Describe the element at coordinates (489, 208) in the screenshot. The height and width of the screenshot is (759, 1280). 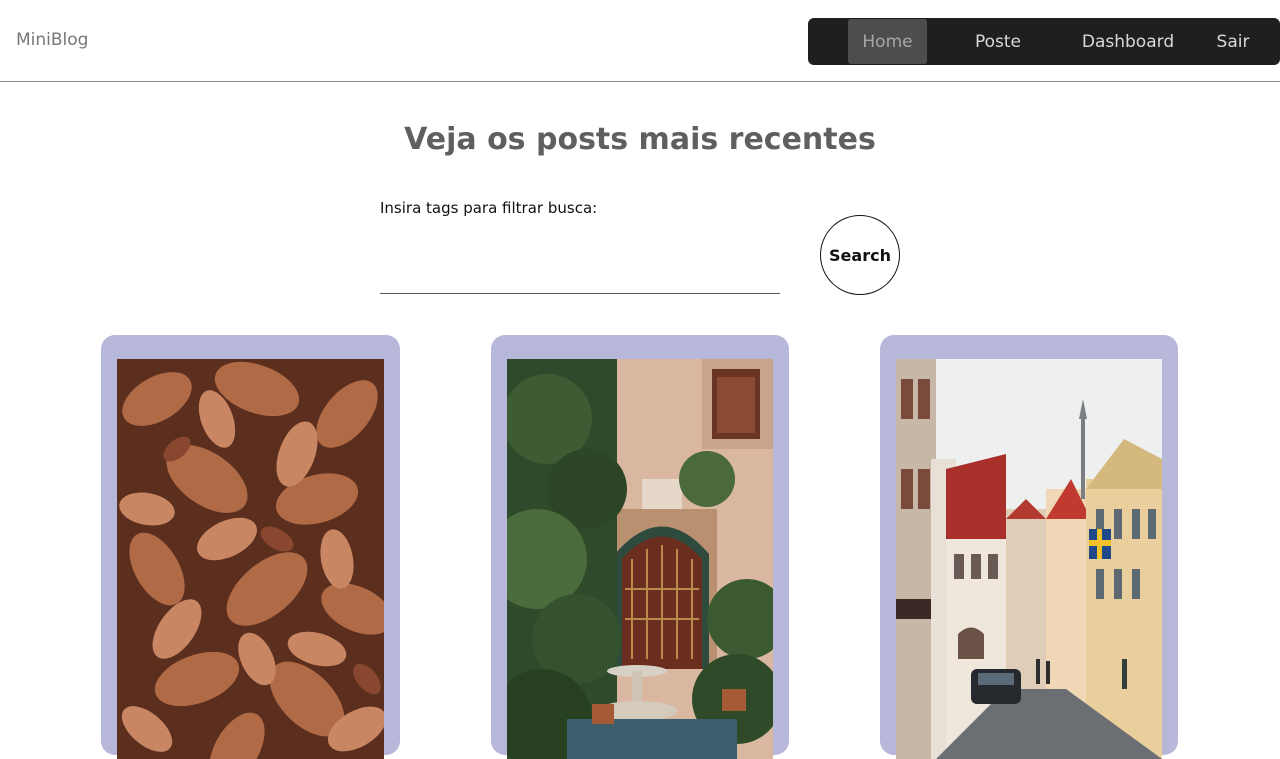
I see `search-label: Insira tags para filtrar busca:` at that location.